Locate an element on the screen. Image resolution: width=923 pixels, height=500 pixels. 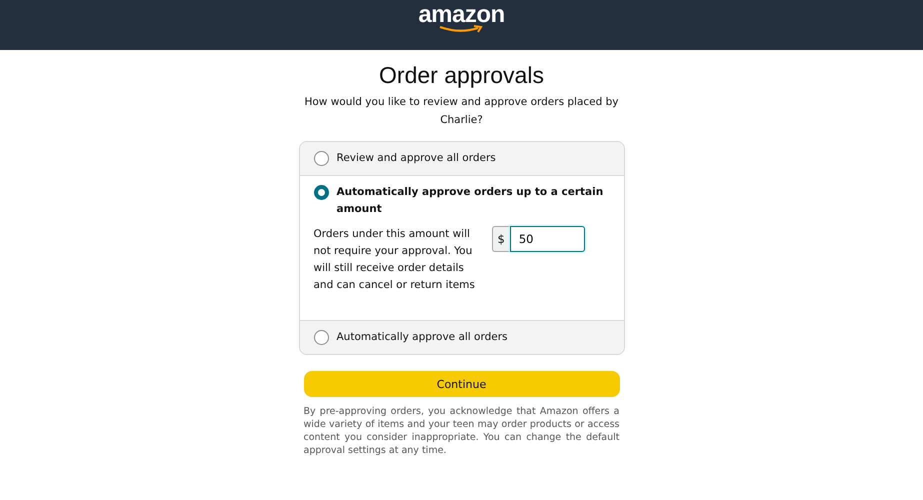
currency-prefix: $ is located at coordinates (501, 239).